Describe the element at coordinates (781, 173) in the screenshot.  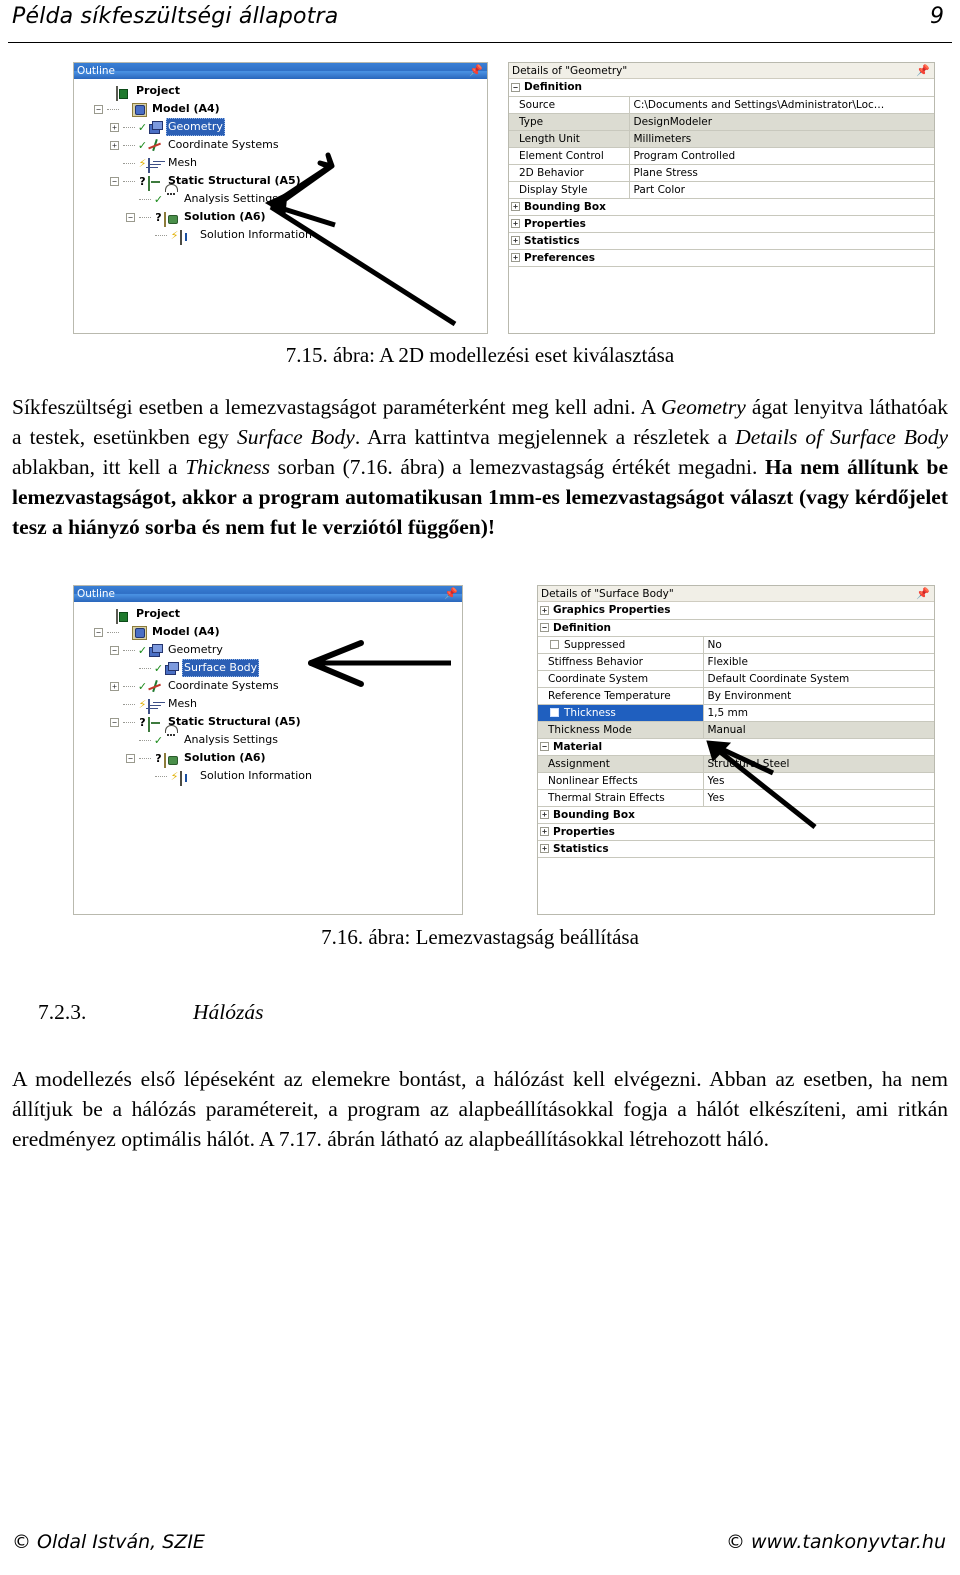
I see `details-value-2d-behavior: Plane Stress` at that location.